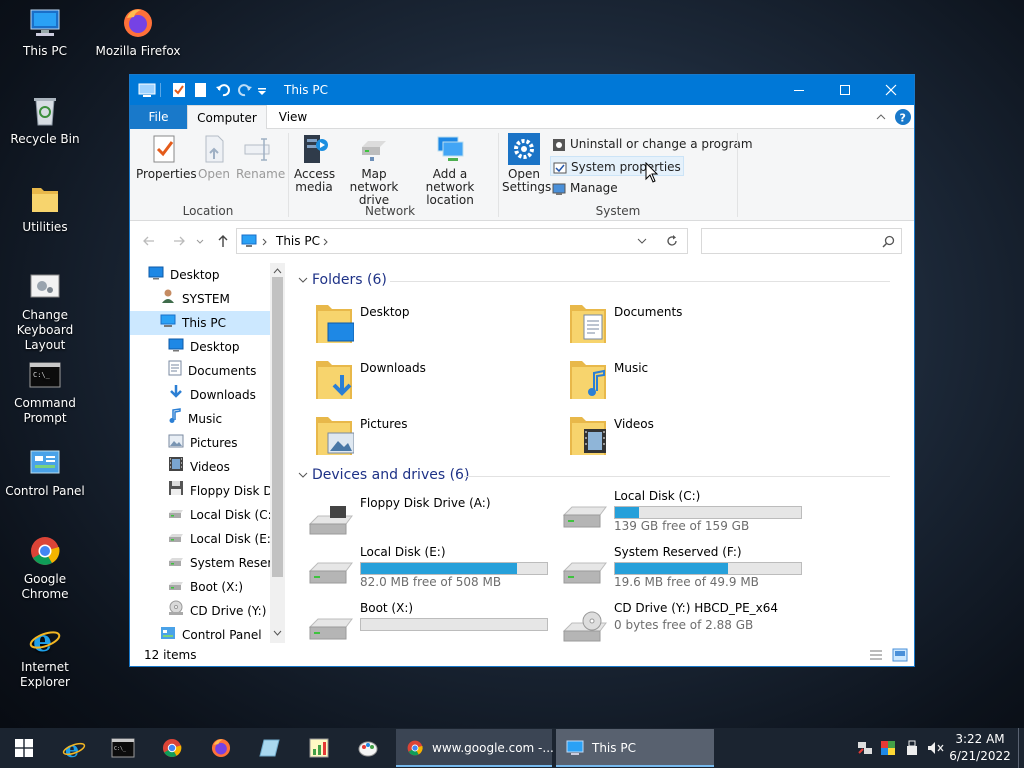 Image resolution: width=1024 pixels, height=768 pixels. I want to click on add-network-location-button: Add a network location, so click(450, 170).